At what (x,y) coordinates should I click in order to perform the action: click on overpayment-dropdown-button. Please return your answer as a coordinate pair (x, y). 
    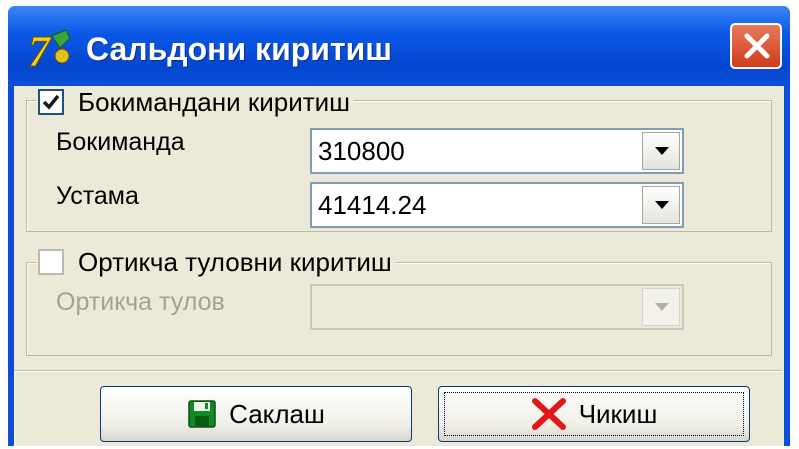
    Looking at the image, I should click on (661, 307).